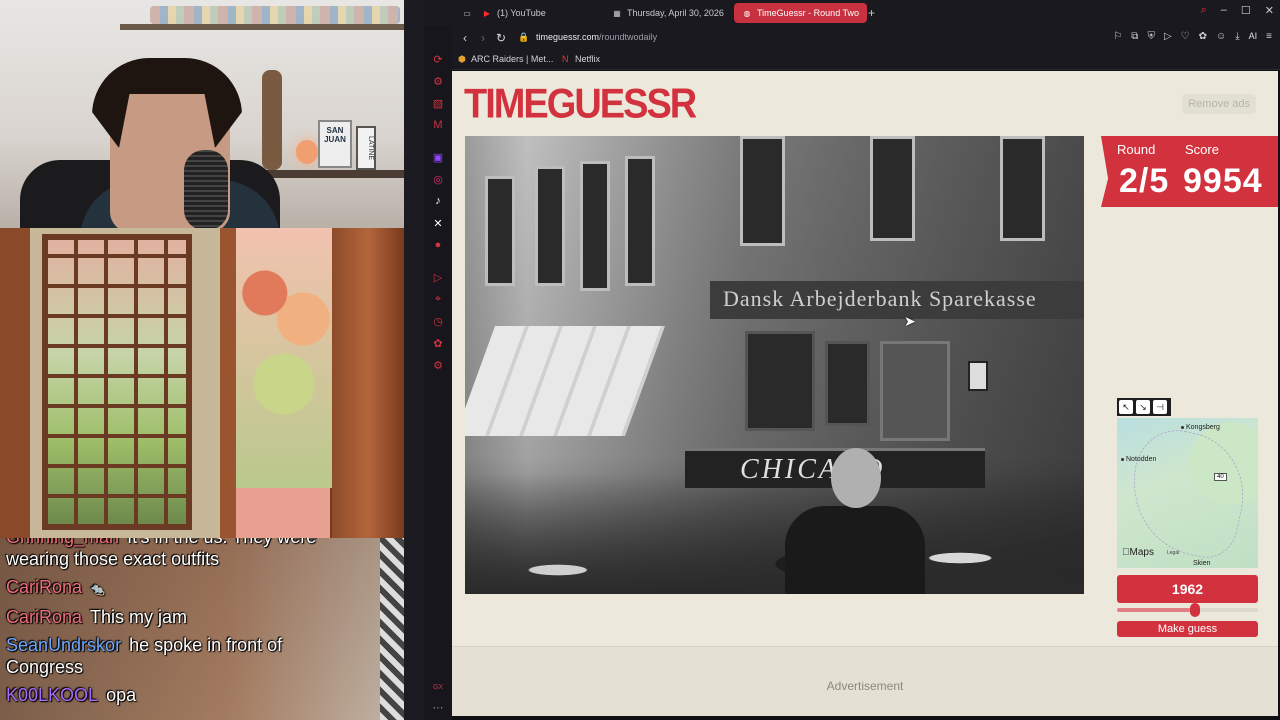  I want to click on browser-sidebar: ◯ ⟳ ⚙ ▧ M ▣ ◎ ♪ ✕ ● ▷ ⌖ ◷ ✿ ⚙ GX ⋯, so click(438, 360).